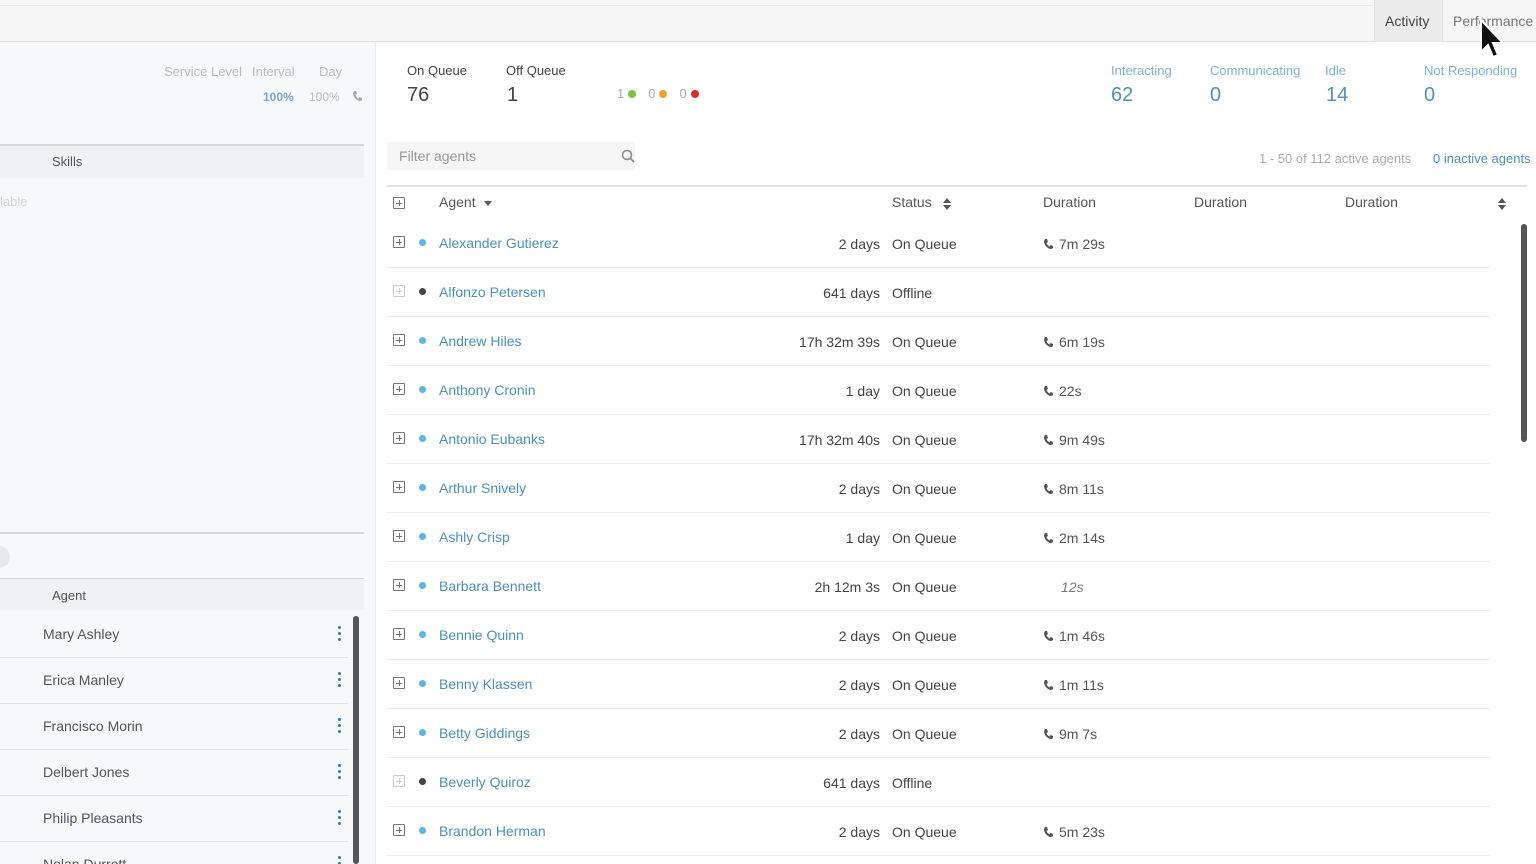 Image resolution: width=1536 pixels, height=864 pixels. Describe the element at coordinates (694, 93) in the screenshot. I see `red-dot-icon` at that location.